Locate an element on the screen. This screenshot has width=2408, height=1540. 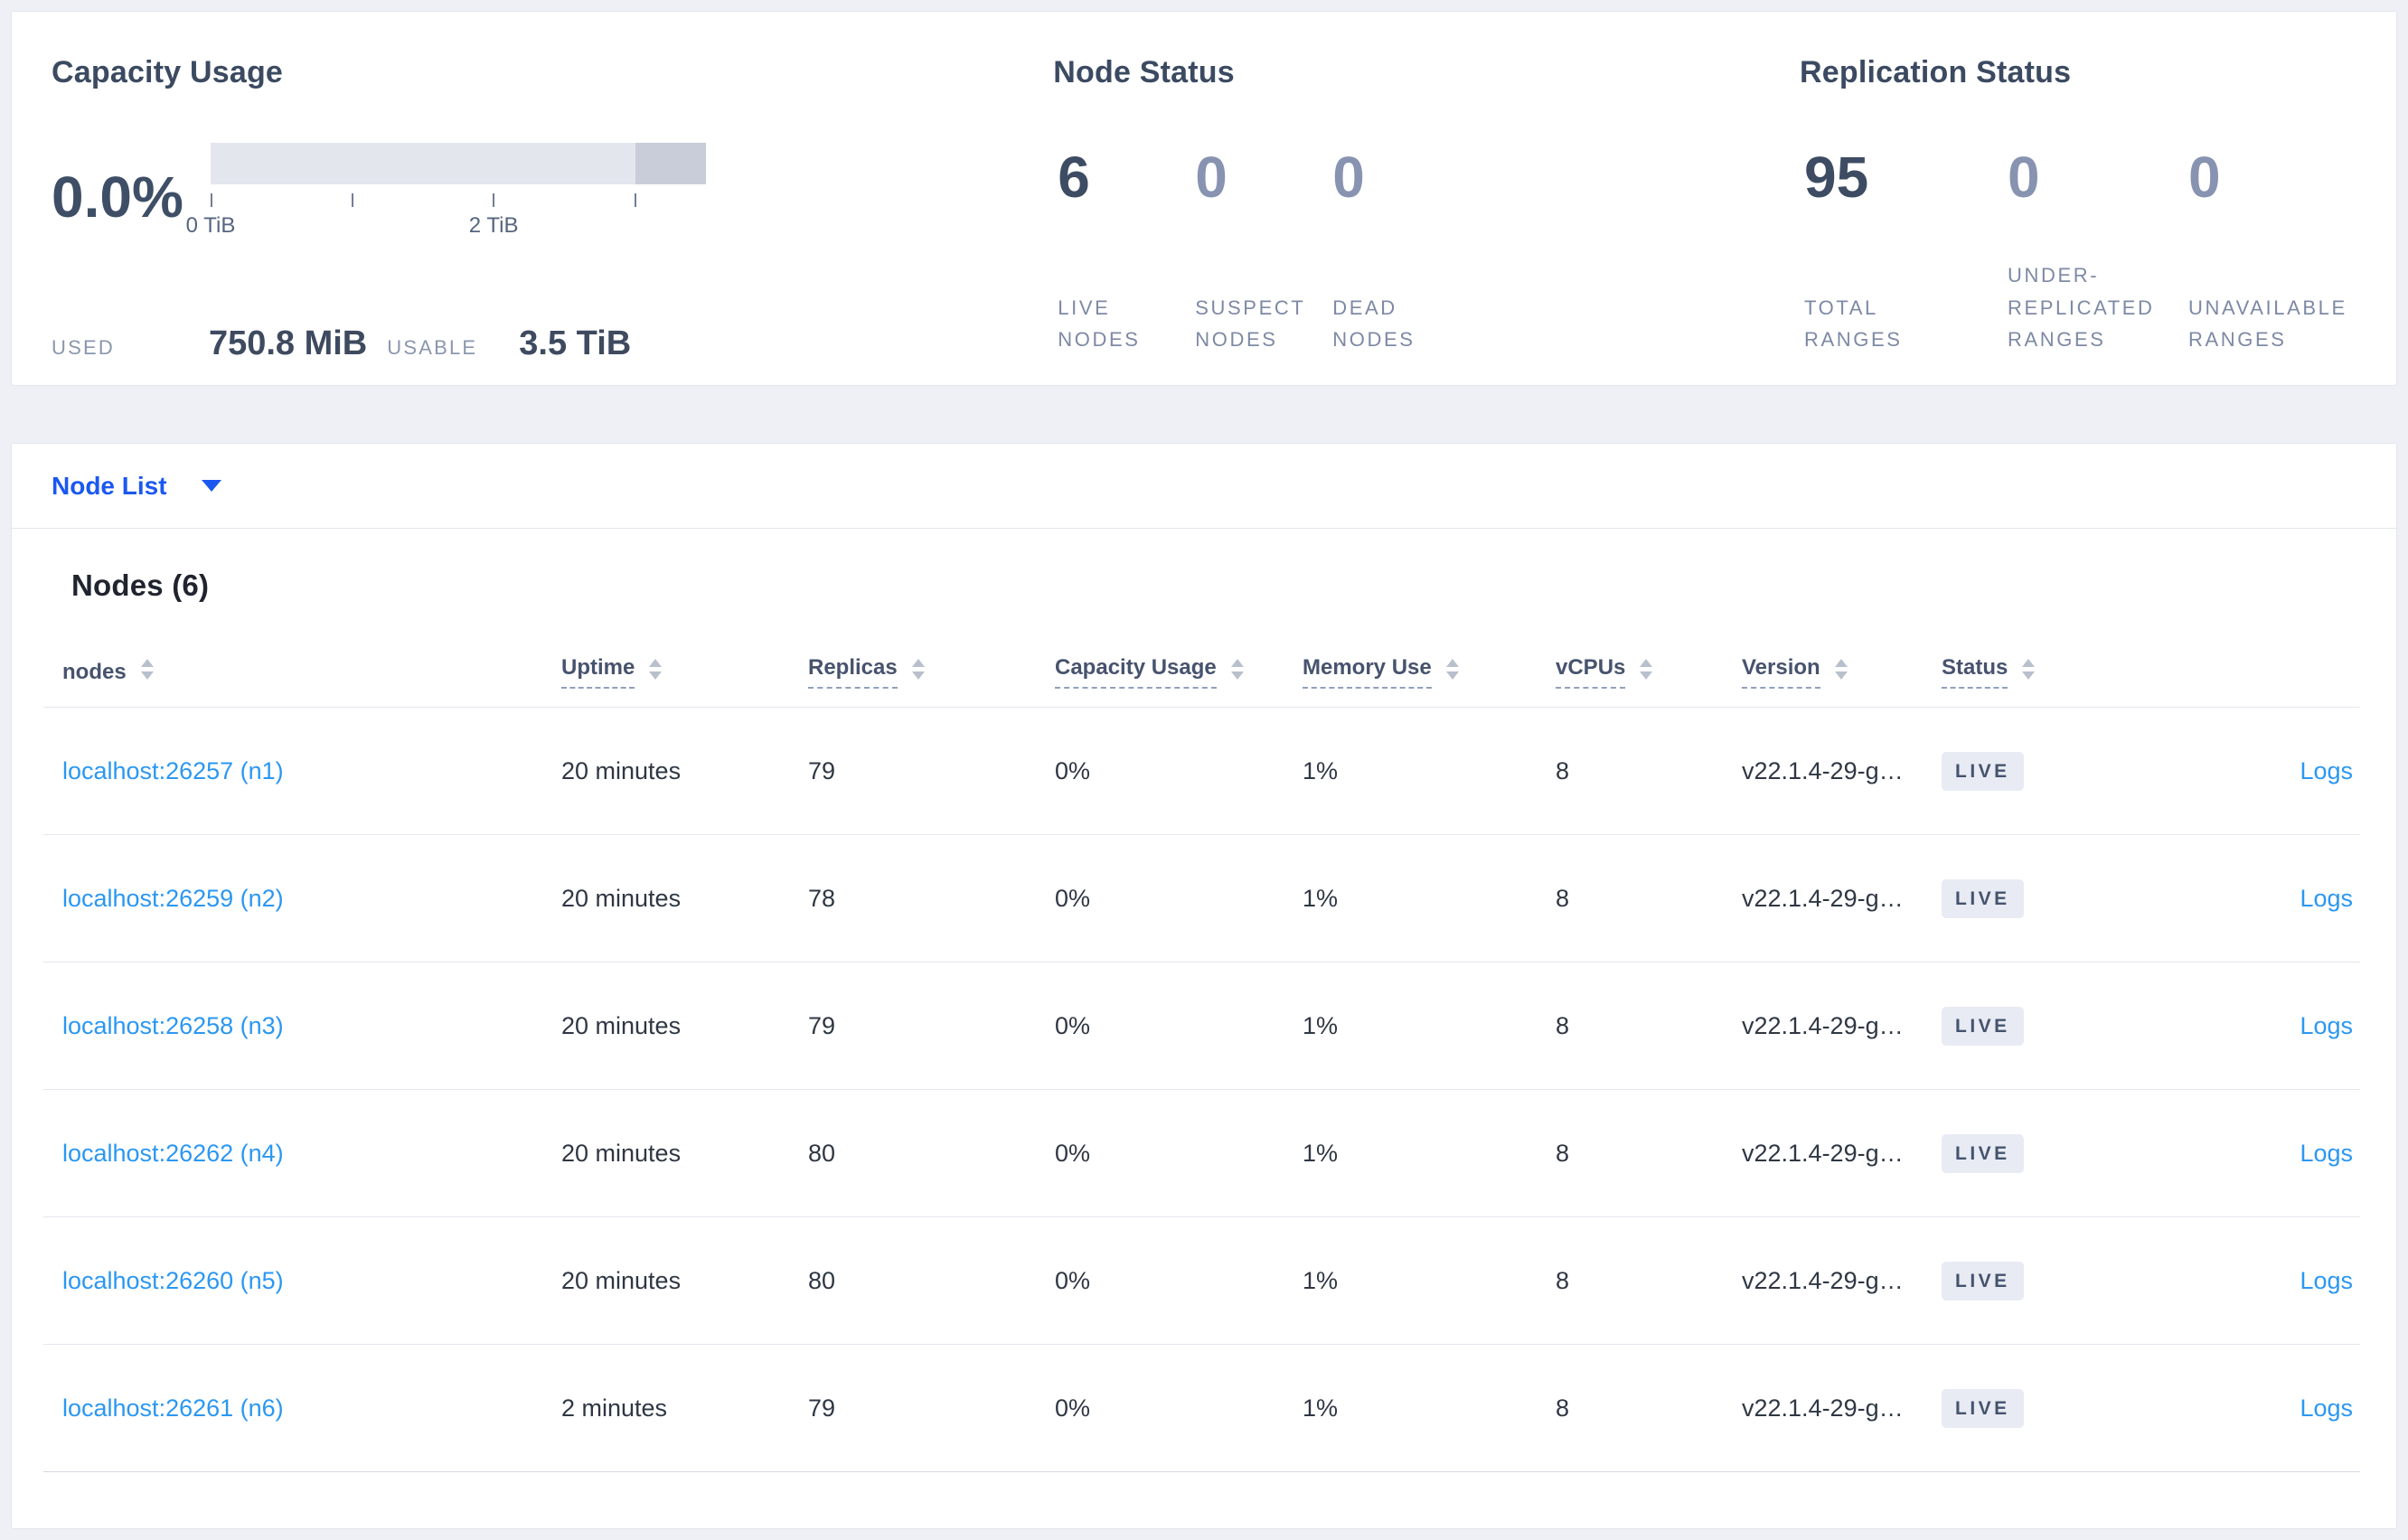
column-header-vcpus: vCPUs is located at coordinates (1649, 672).